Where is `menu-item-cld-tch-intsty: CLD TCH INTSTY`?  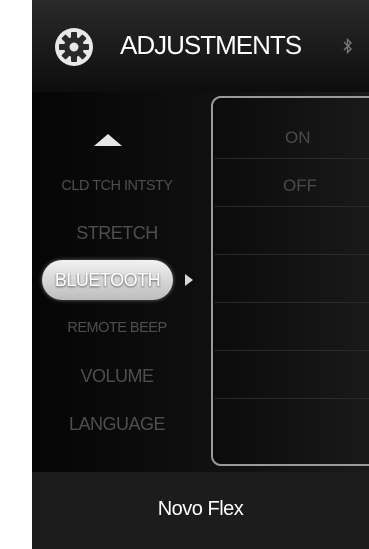 menu-item-cld-tch-intsty: CLD TCH INTSTY is located at coordinates (117, 186).